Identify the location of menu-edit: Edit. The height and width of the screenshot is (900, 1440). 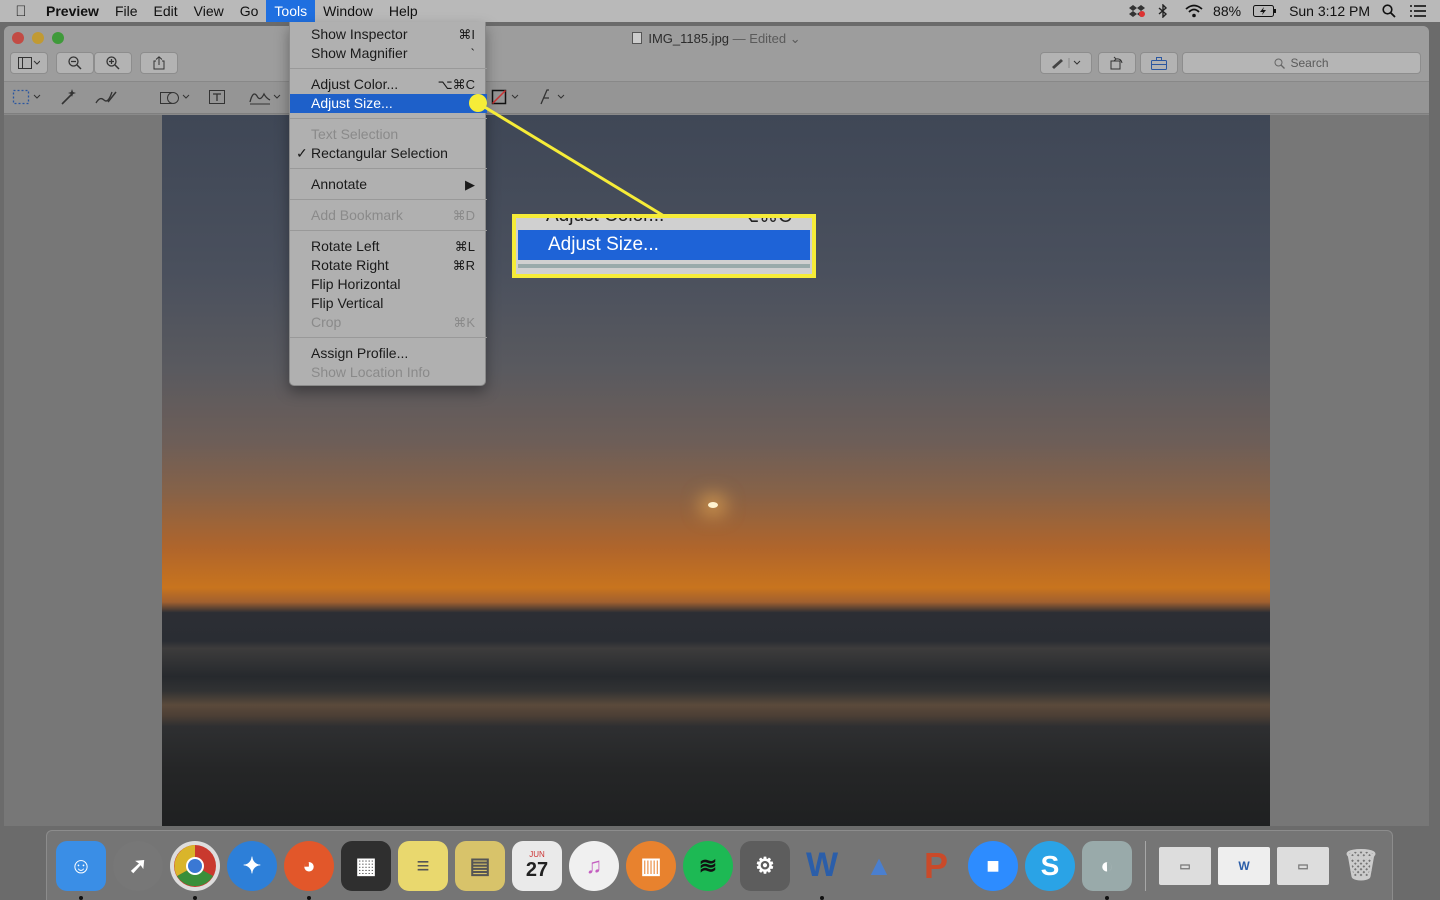
(166, 11).